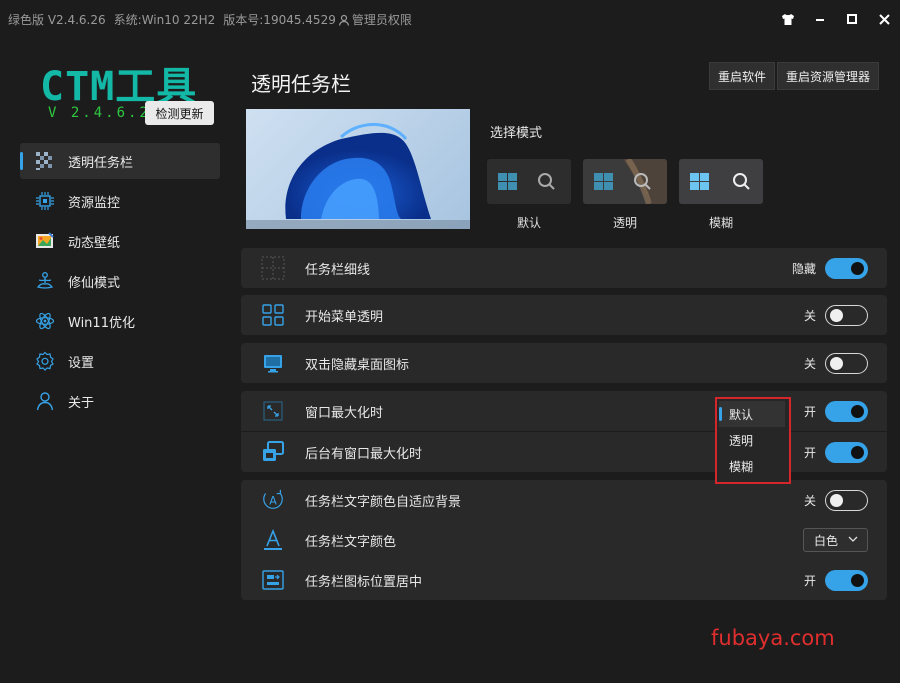 The width and height of the screenshot is (900, 683). I want to click on maximized-toggle, so click(846, 411).